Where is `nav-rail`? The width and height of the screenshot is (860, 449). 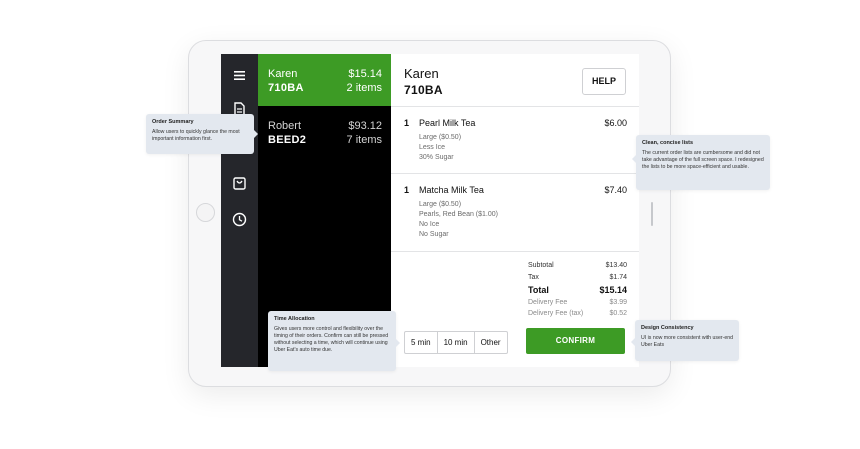
nav-rail is located at coordinates (239, 210).